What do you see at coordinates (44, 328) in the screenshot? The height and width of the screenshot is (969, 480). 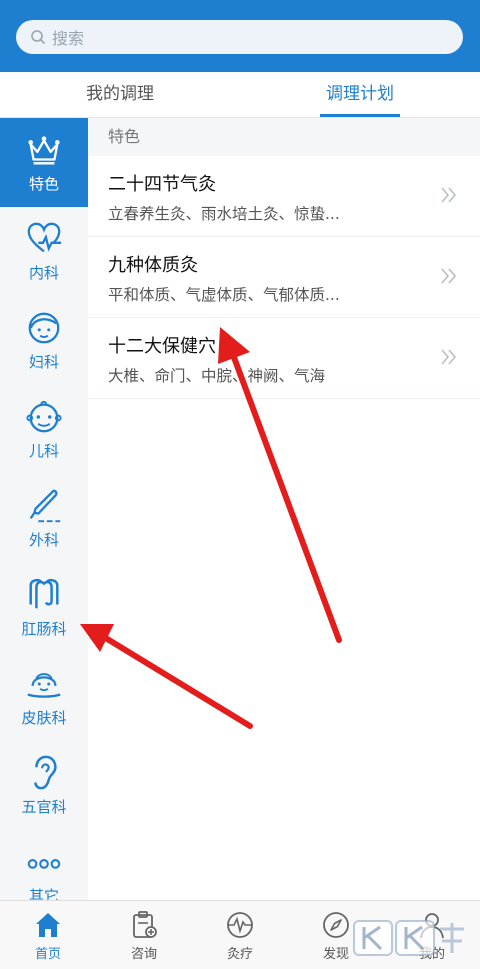 I see `woman-face-icon` at bounding box center [44, 328].